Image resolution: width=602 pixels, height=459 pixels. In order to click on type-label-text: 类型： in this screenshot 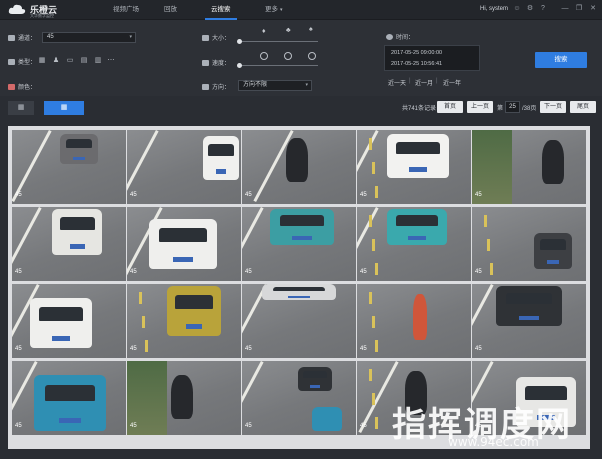, I will do `click(27, 63)`.